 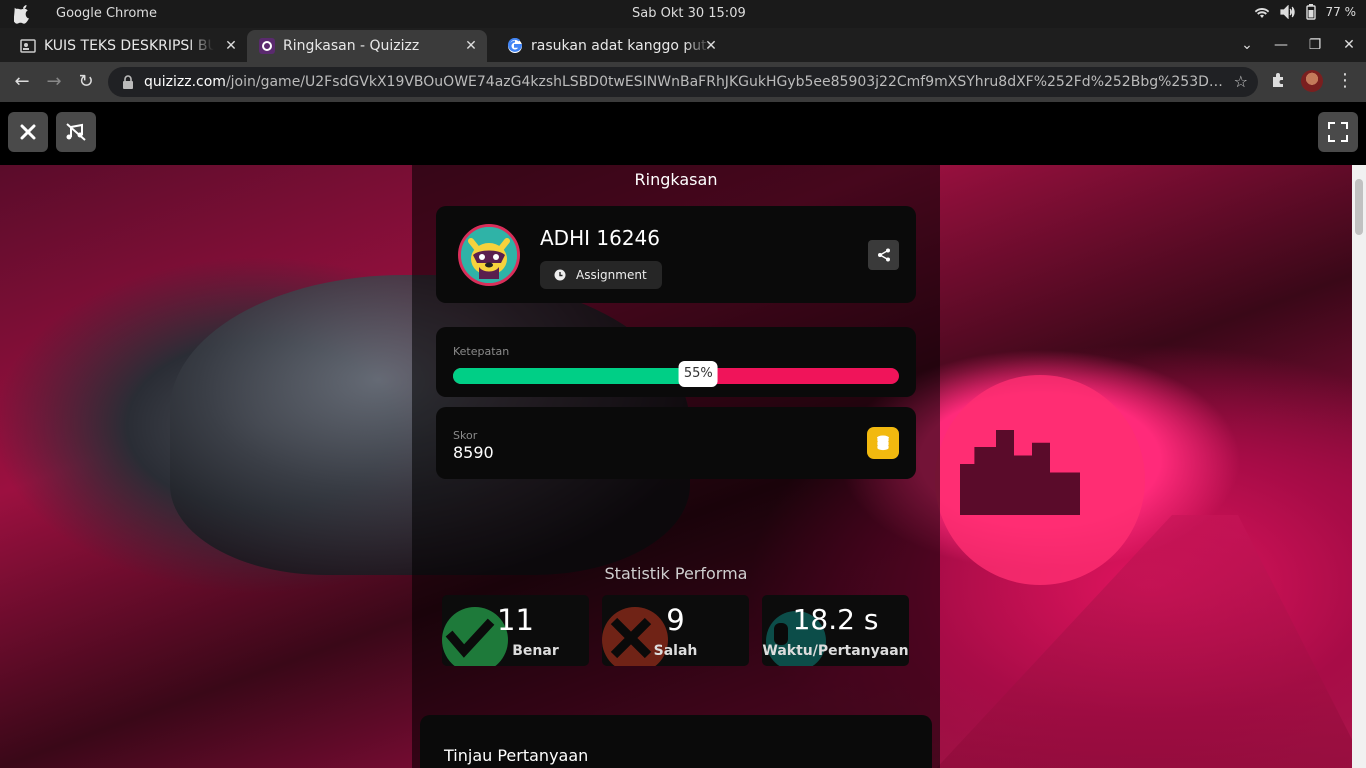 I want to click on browser-menu-dots-icon: ⋮, so click(x=1345, y=81).